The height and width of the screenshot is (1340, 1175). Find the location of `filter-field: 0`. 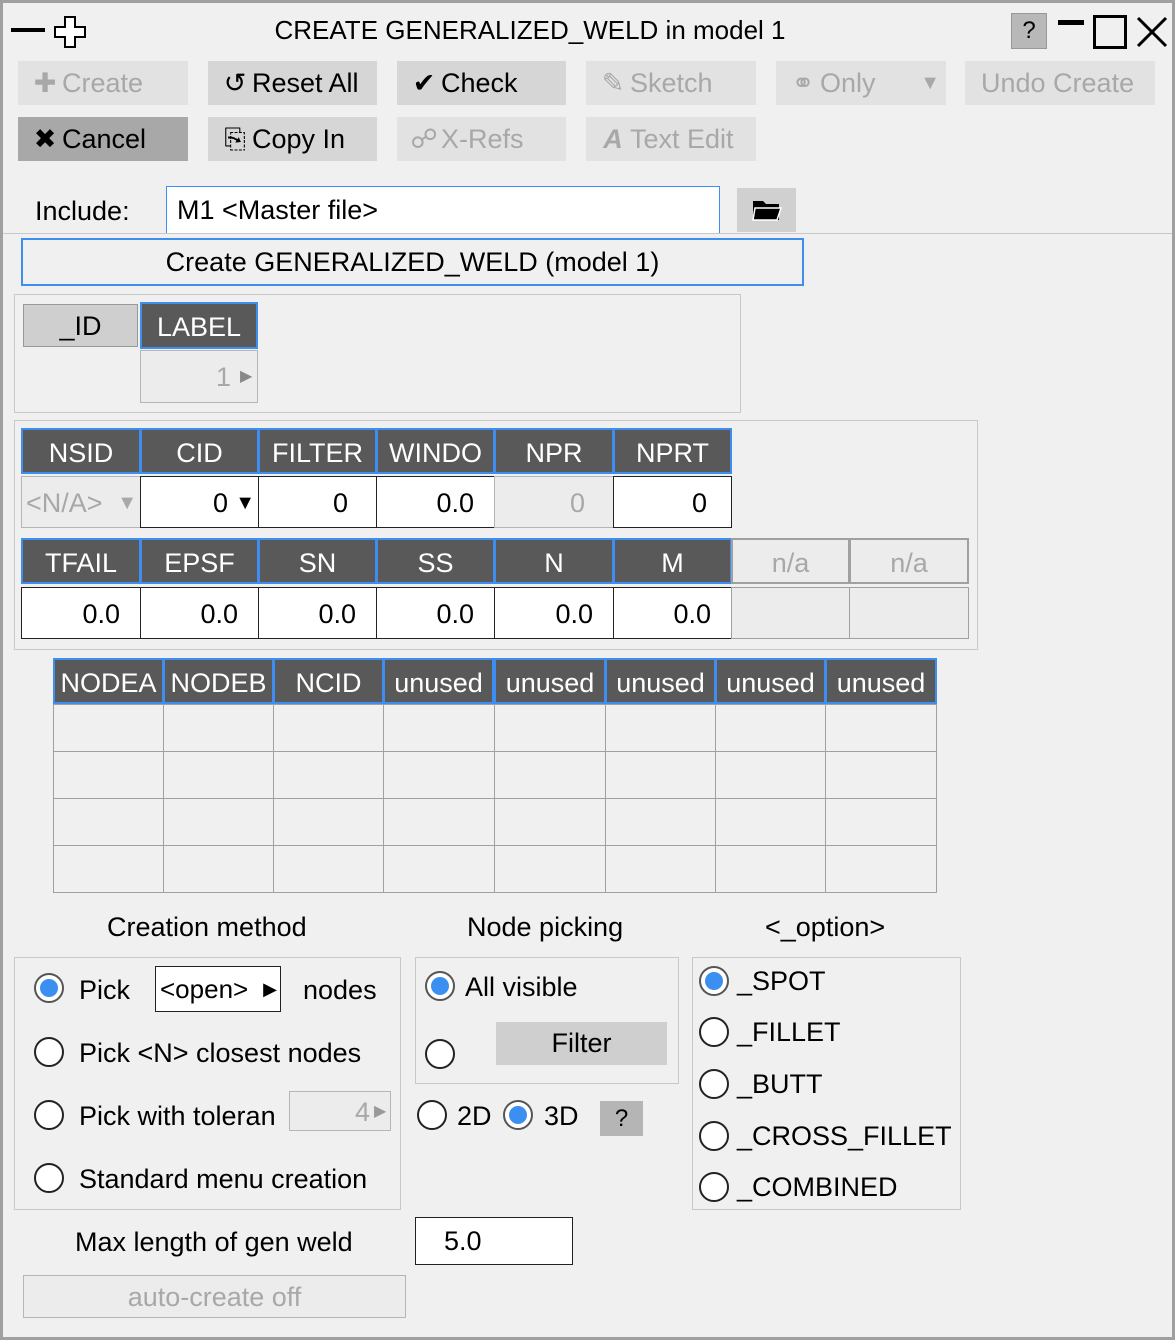

filter-field: 0 is located at coordinates (317, 502).